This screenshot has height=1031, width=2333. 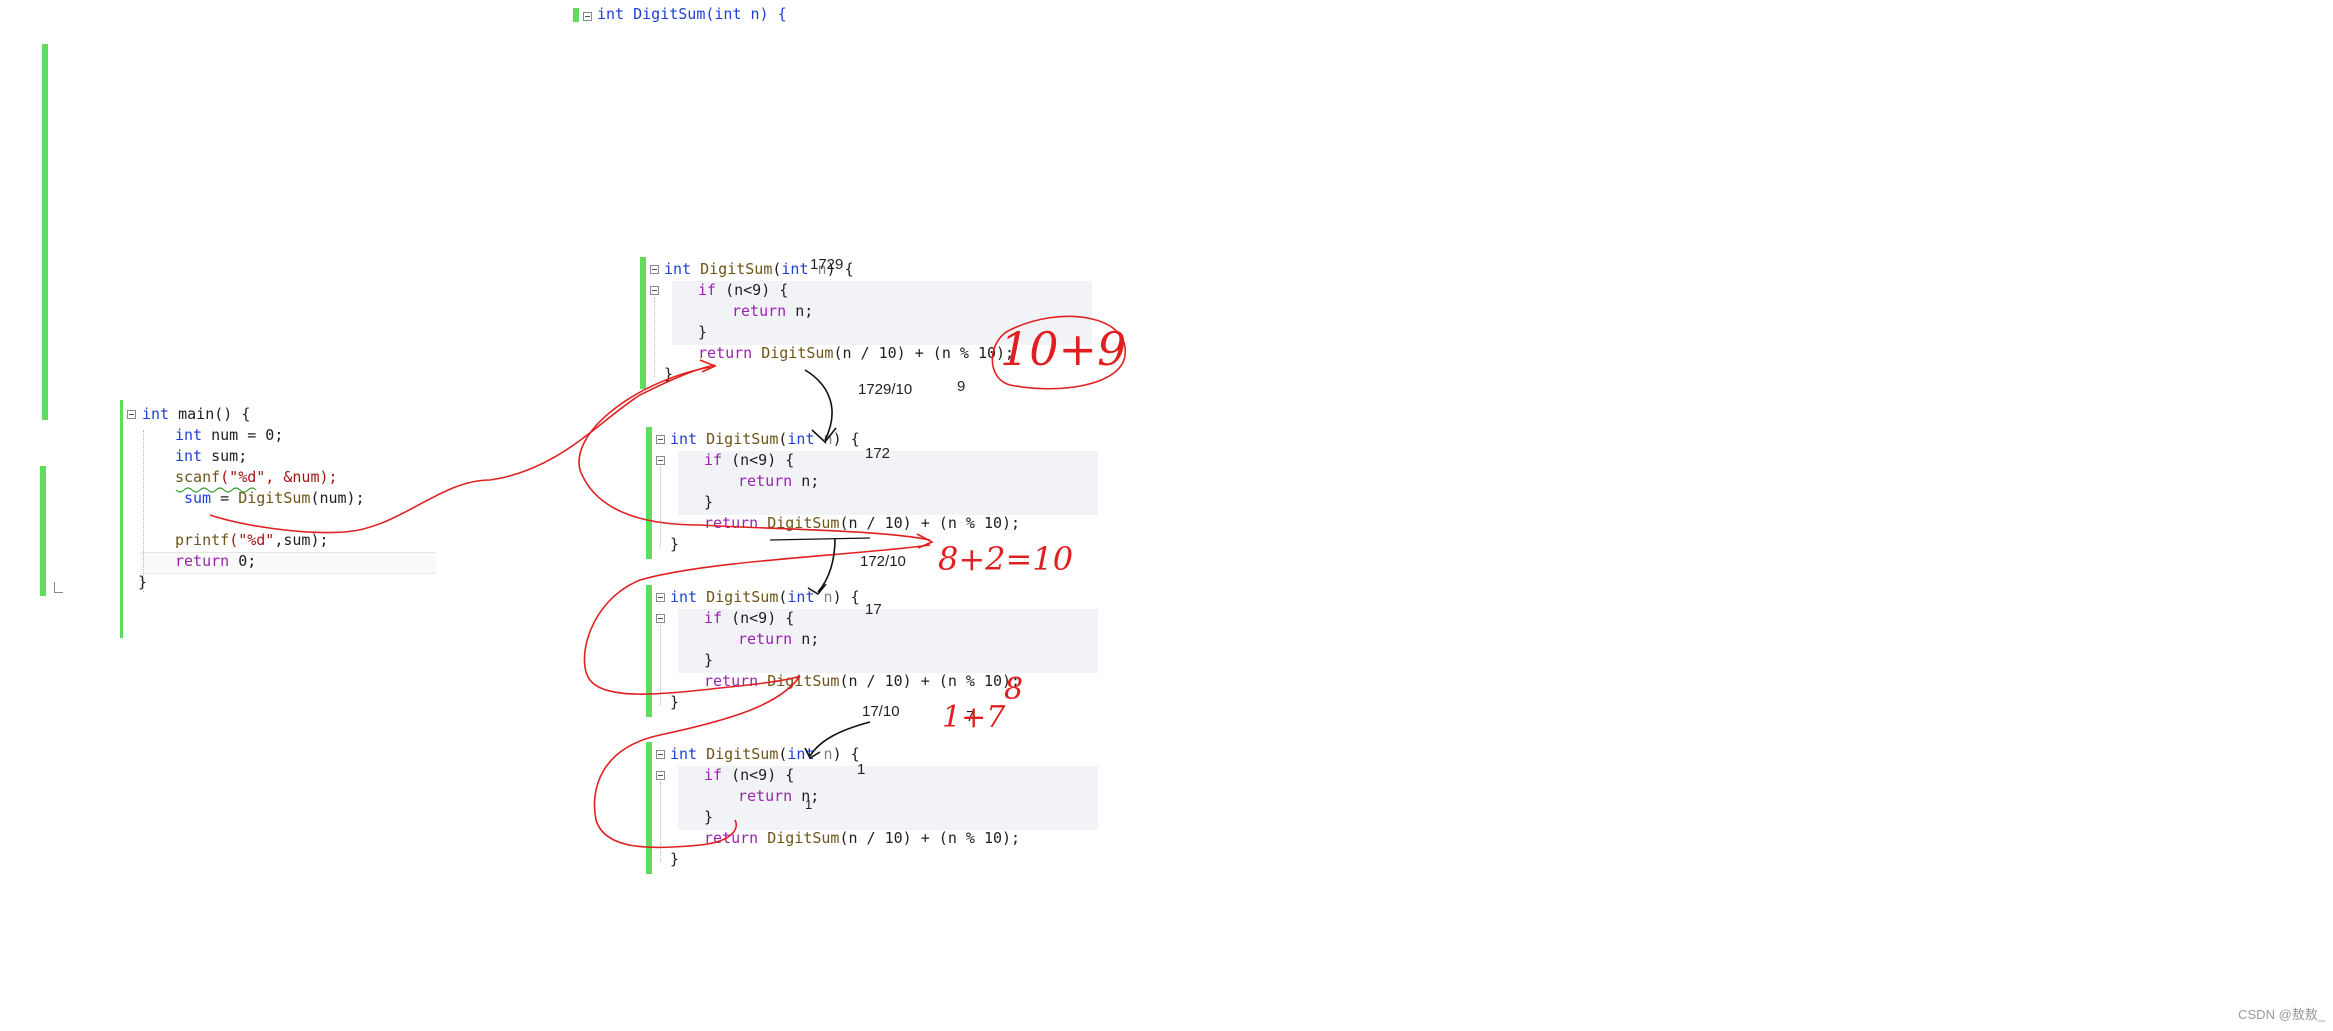 I want to click on red-loop-block2-to-block3, so click(x=757, y=619).